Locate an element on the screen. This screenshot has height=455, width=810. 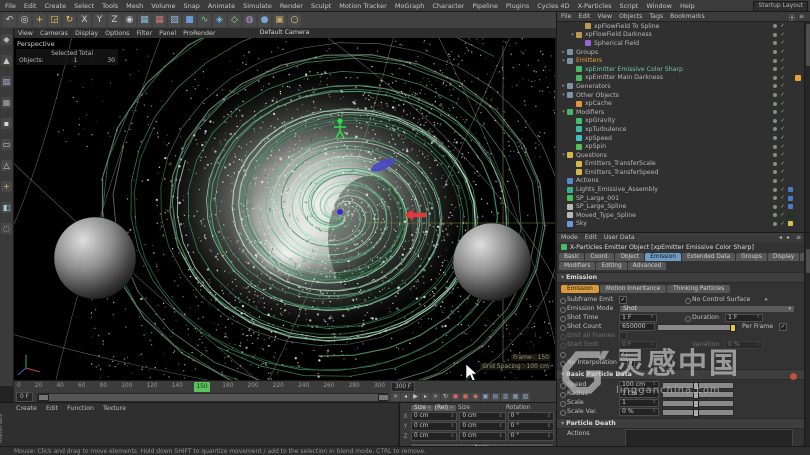
object-manager-menu-item: View is located at coordinates (604, 16).